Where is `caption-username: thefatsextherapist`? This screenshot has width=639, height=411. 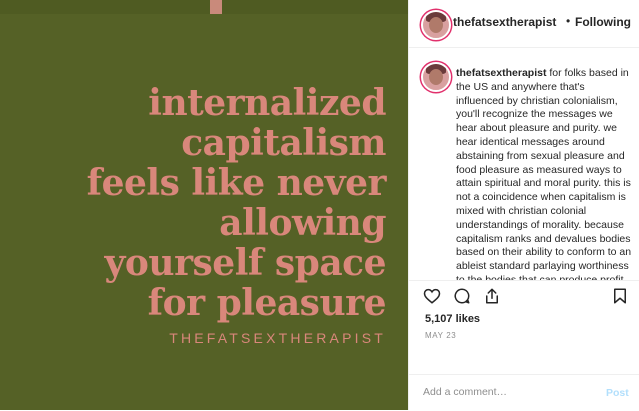 caption-username: thefatsextherapist is located at coordinates (501, 73).